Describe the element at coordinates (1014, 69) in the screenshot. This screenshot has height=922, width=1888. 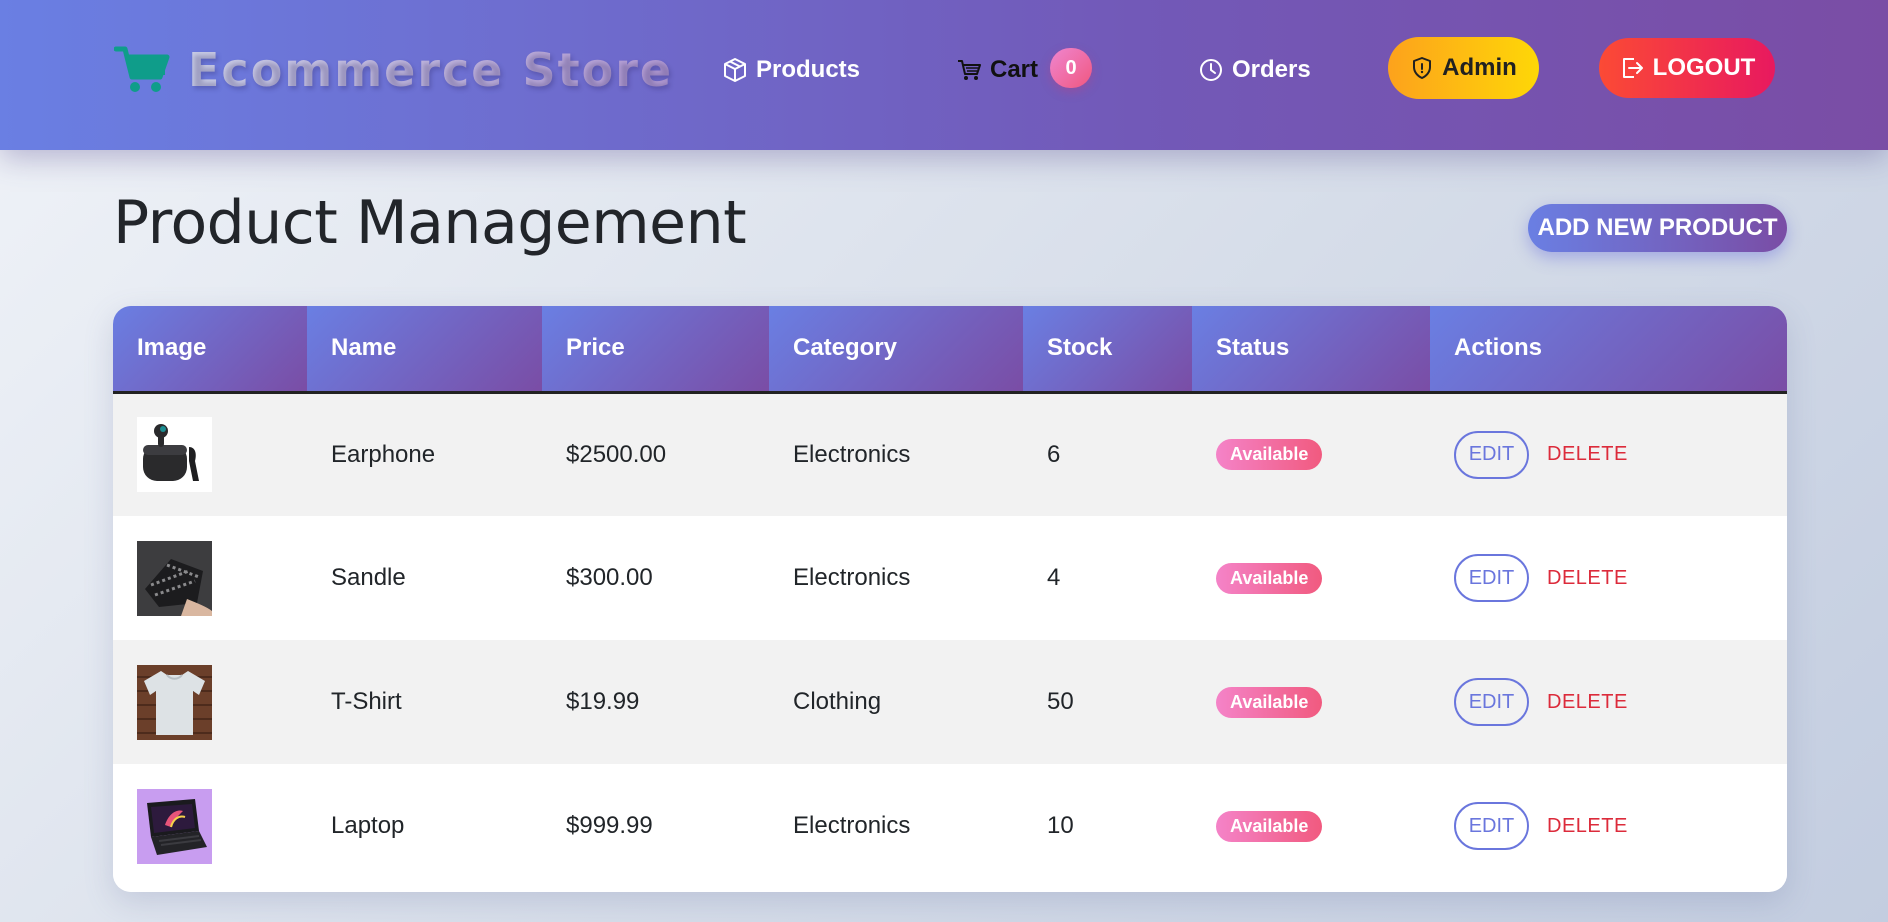
I see `nav-cart-label: Cart` at that location.